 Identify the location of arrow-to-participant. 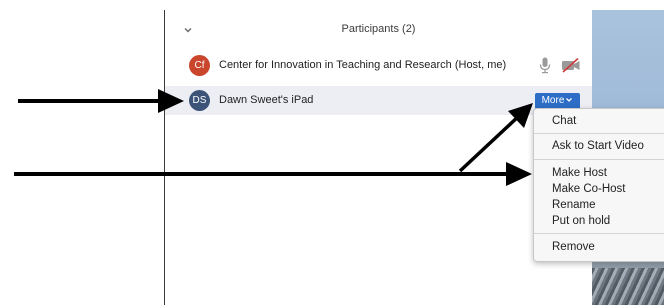
(101, 101).